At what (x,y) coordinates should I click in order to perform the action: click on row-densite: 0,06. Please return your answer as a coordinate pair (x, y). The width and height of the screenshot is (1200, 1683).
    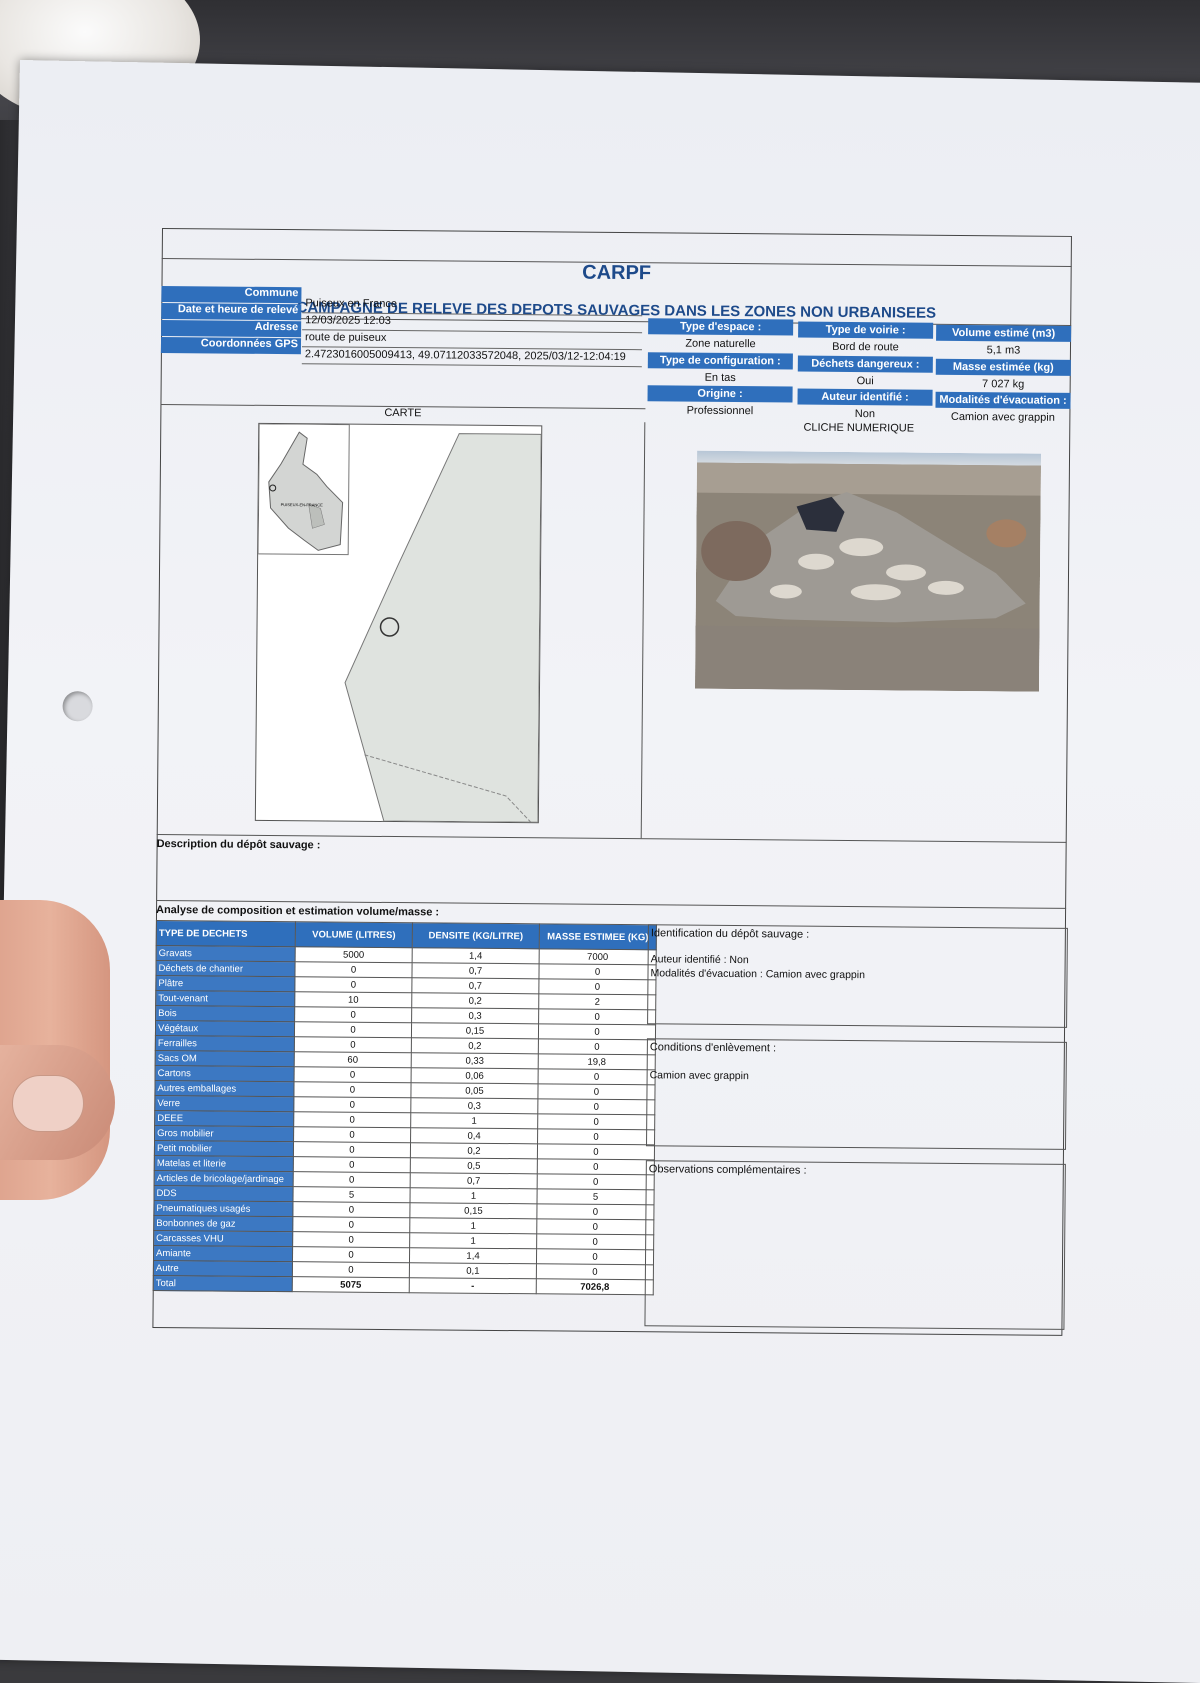
    Looking at the image, I should click on (475, 1075).